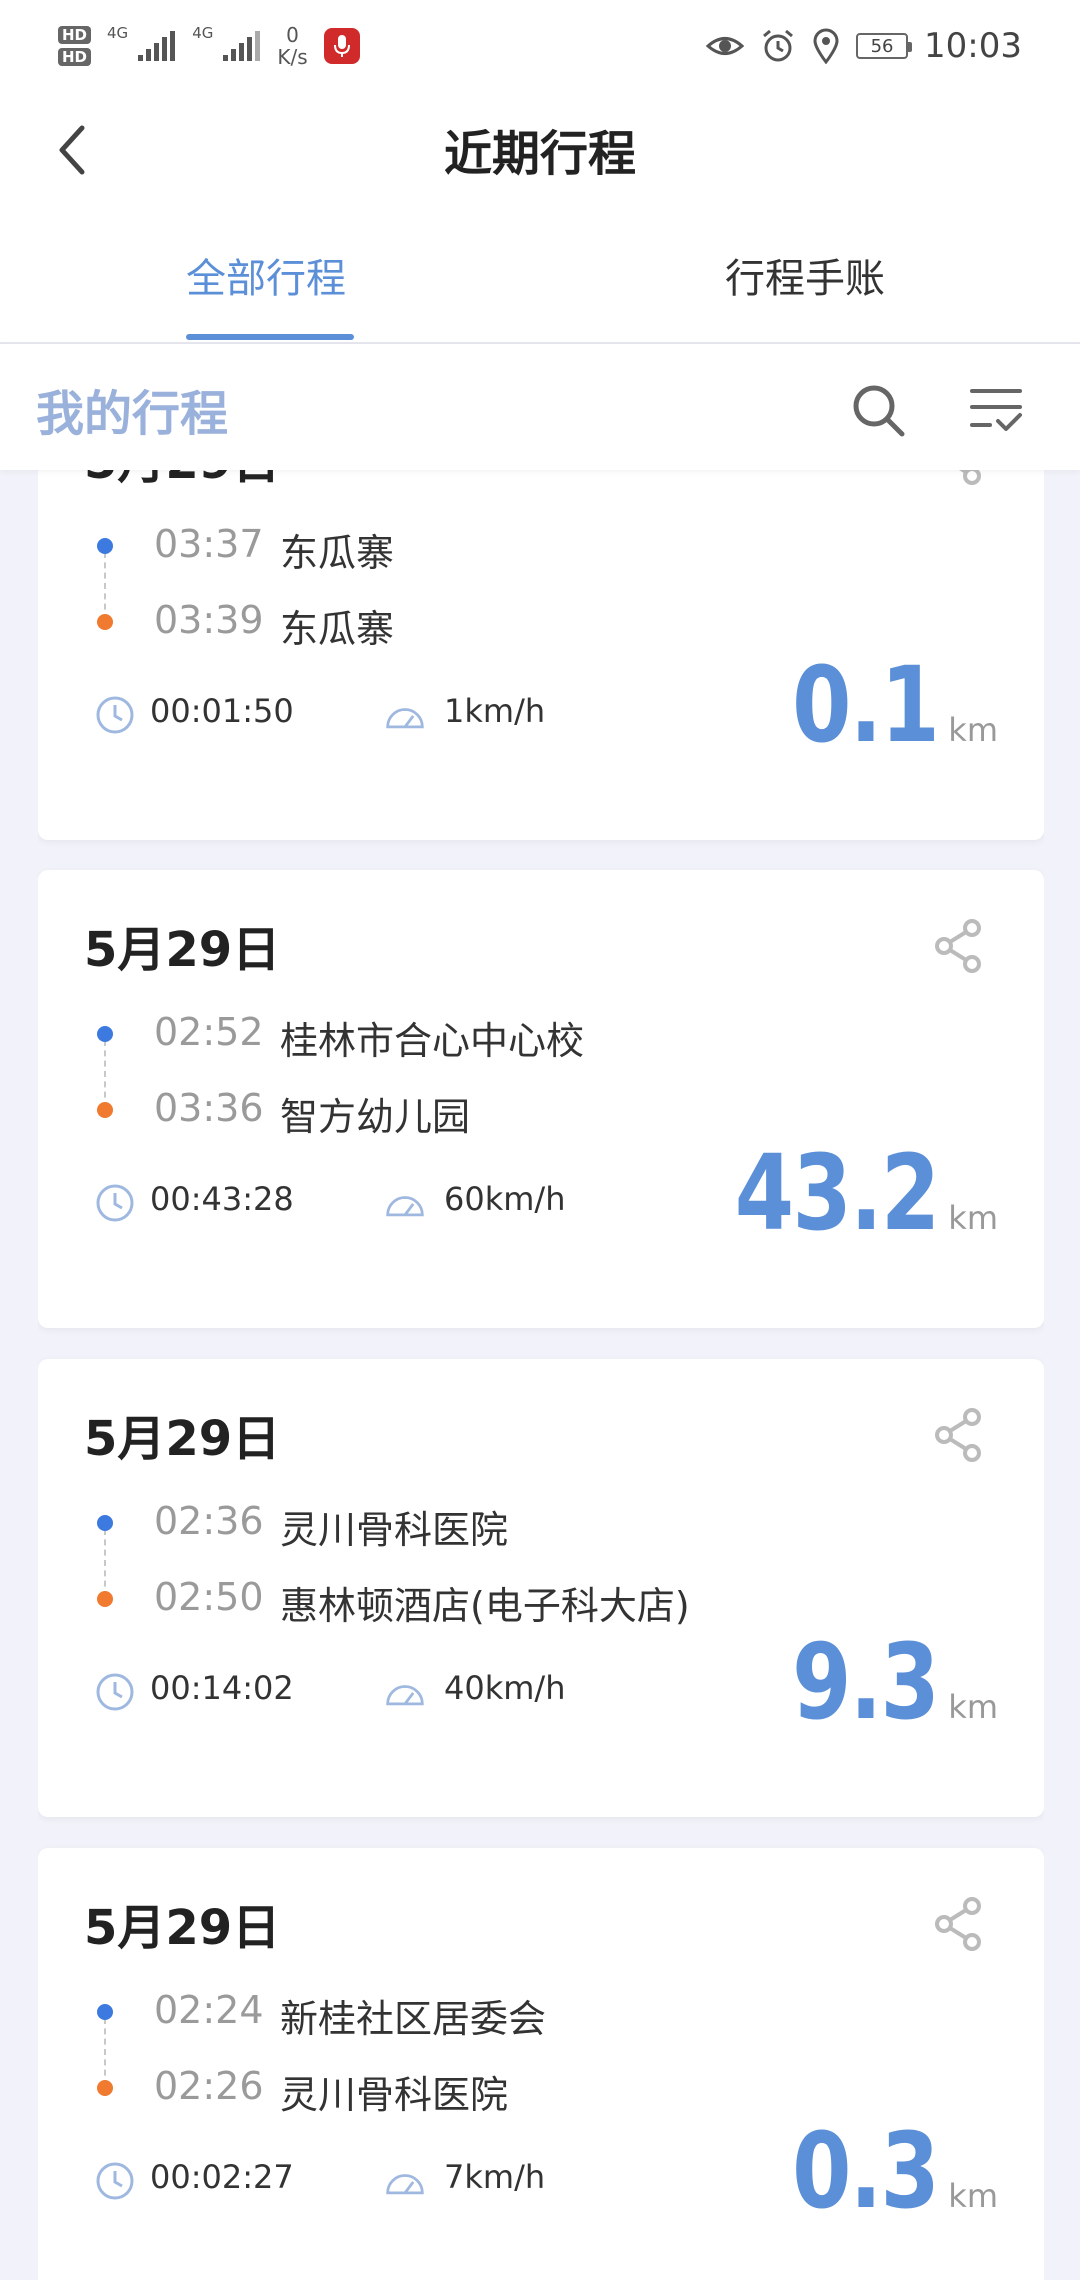  Describe the element at coordinates (222, 1199) in the screenshot. I see `trip-duration: 00:43:28` at that location.